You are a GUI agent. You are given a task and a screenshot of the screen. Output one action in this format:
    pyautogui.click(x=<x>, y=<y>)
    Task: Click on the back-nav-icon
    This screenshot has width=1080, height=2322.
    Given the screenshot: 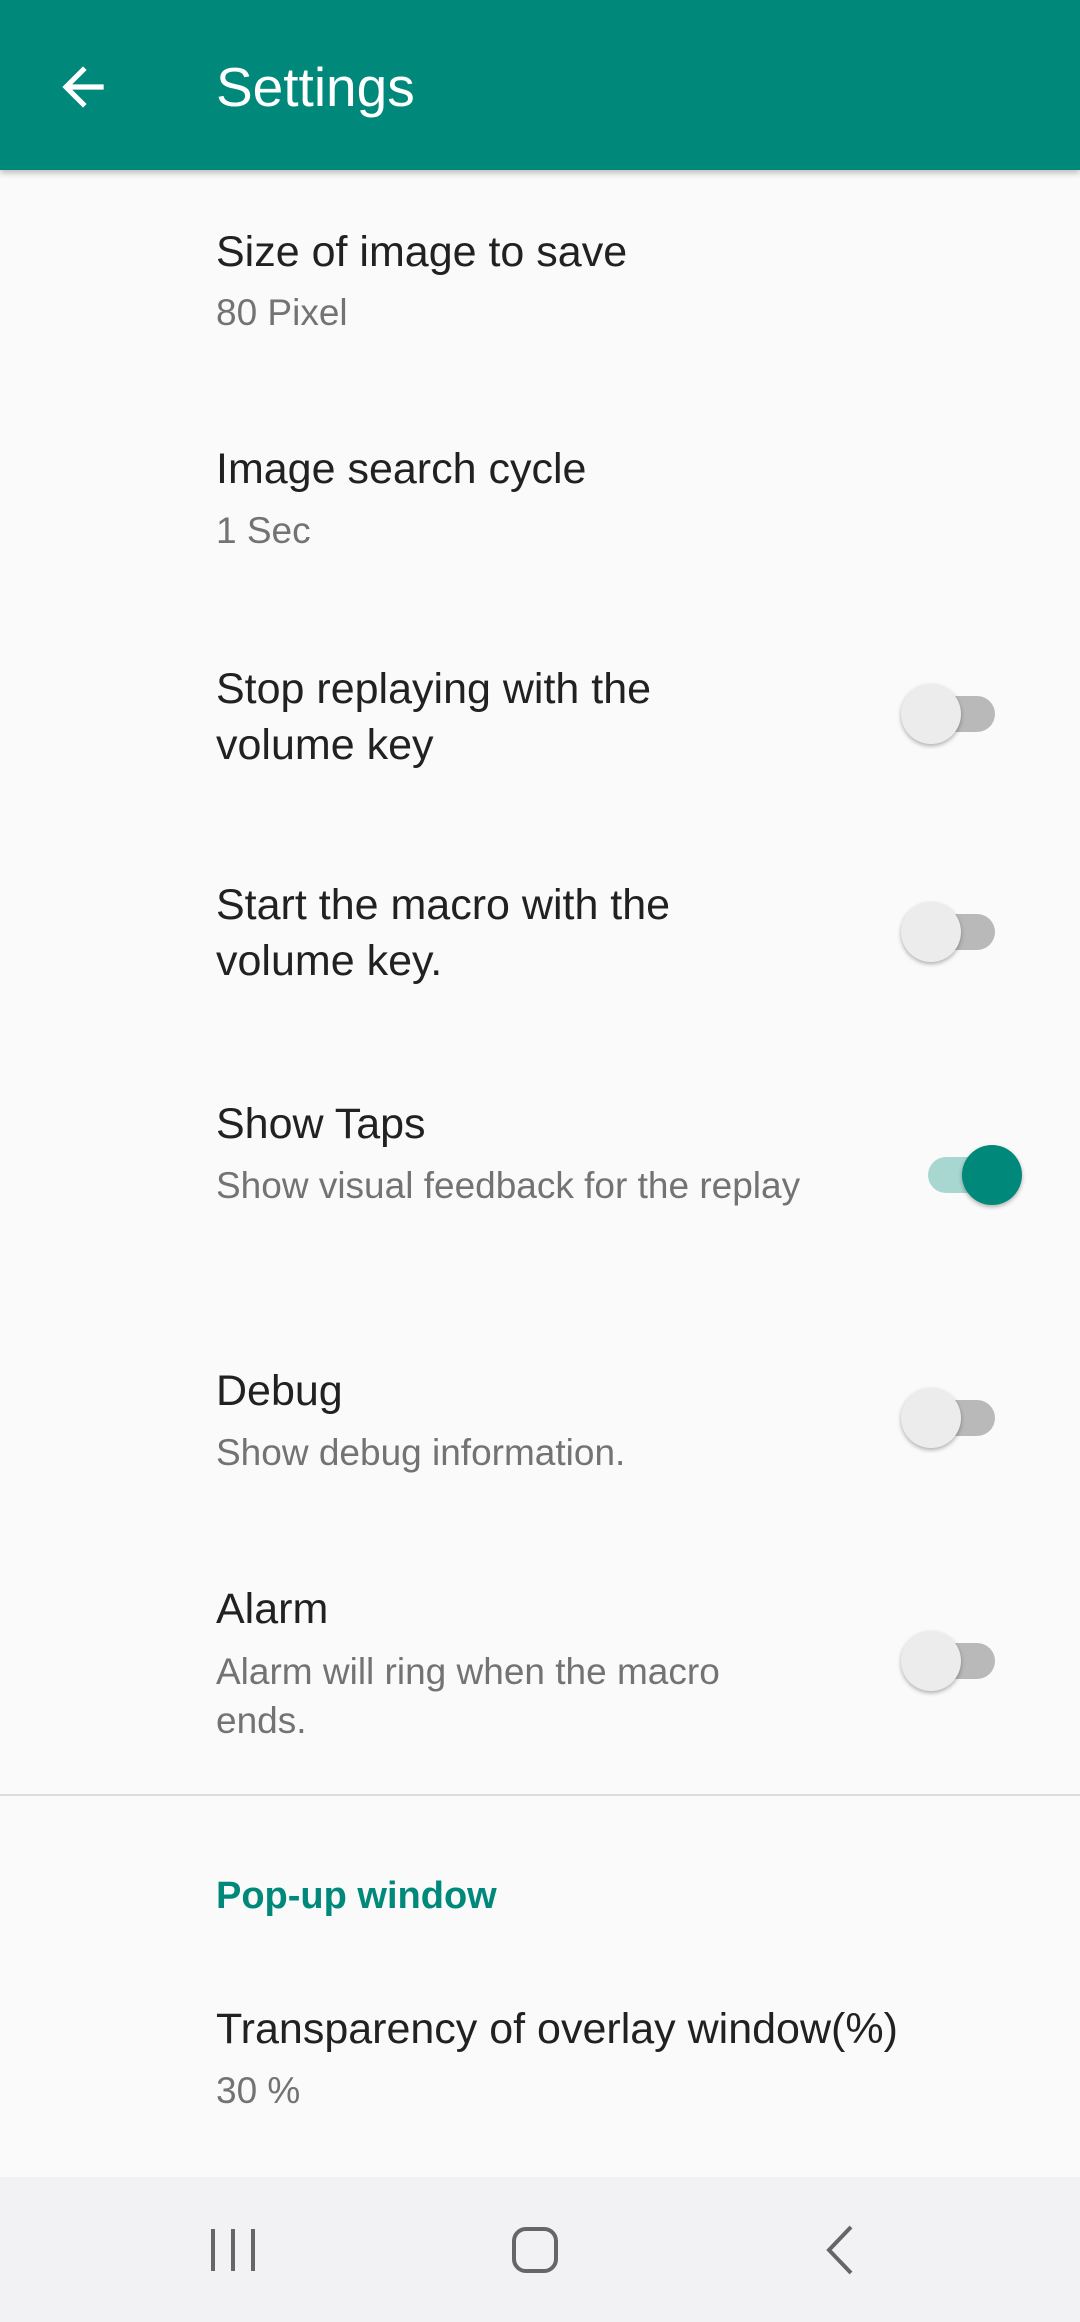 What is the action you would take?
    pyautogui.click(x=840, y=2250)
    